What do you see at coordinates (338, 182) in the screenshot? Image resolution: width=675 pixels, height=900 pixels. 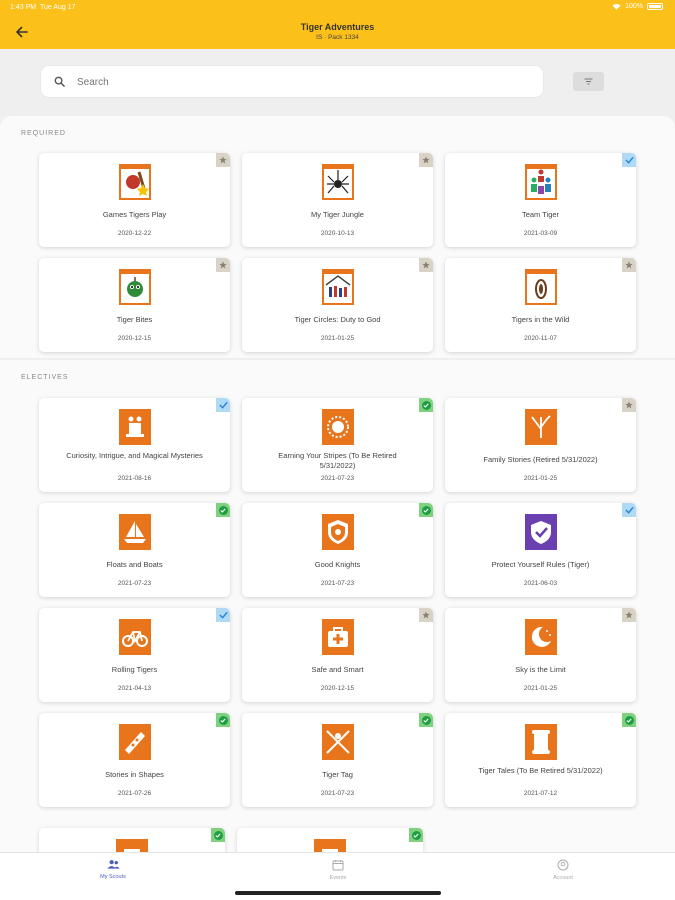 I see `spider-icon` at bounding box center [338, 182].